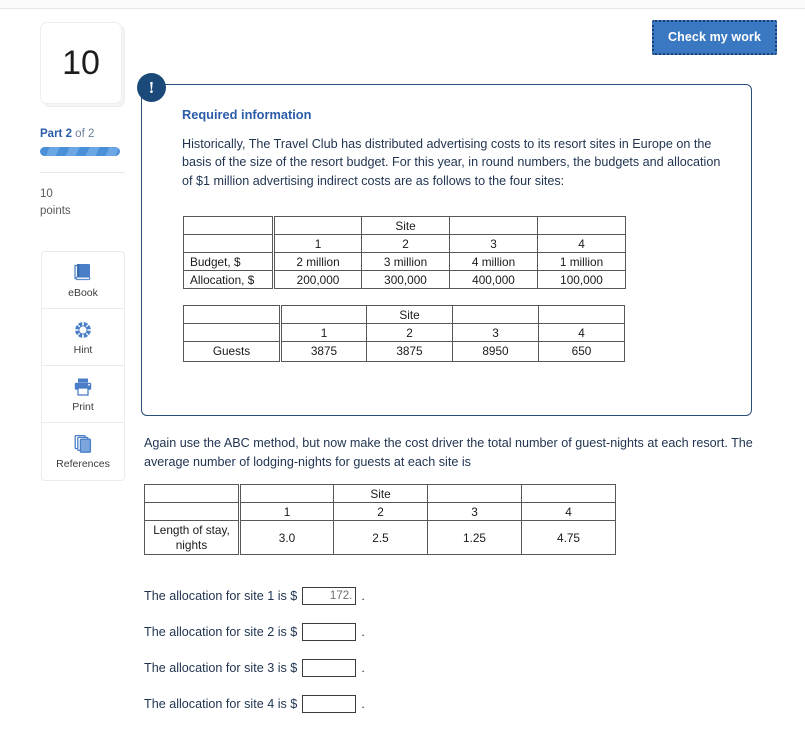 This screenshot has height=737, width=805. Describe the element at coordinates (83, 292) in the screenshot. I see `tool-ebook-label: eBook` at that location.